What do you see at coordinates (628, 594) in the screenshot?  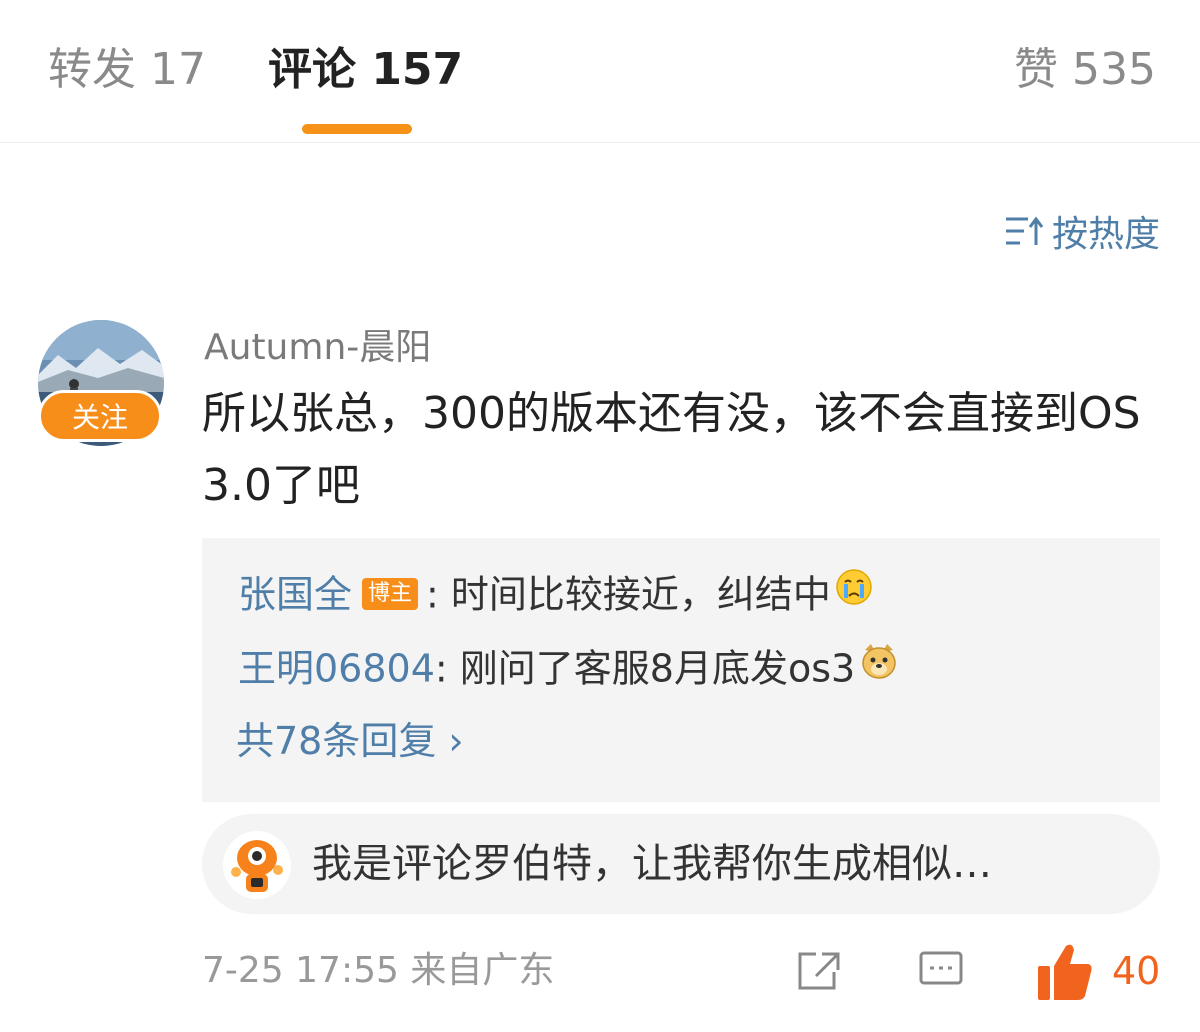 I see `reply-text: : 时间比较接近，纠结中` at bounding box center [628, 594].